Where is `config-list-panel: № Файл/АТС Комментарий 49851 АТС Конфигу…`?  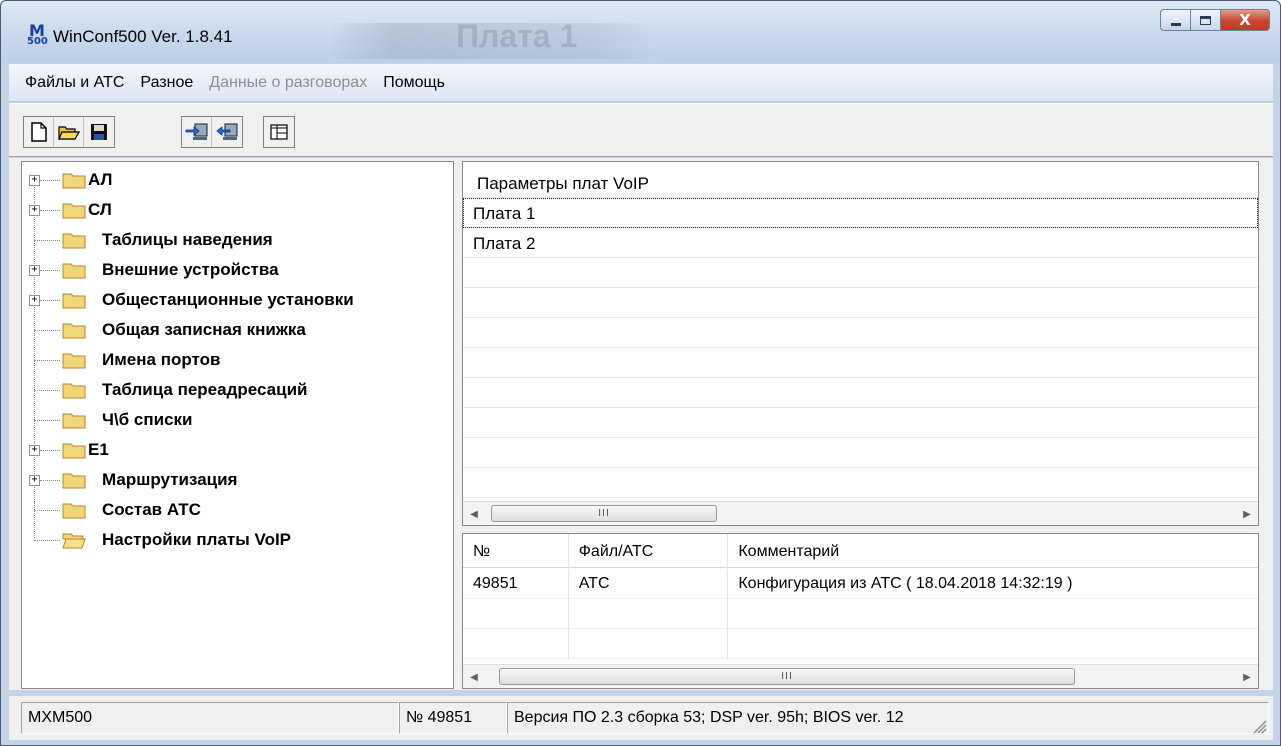 config-list-panel: № Файл/АТС Комментарий 49851 АТС Конфигу… is located at coordinates (860, 611).